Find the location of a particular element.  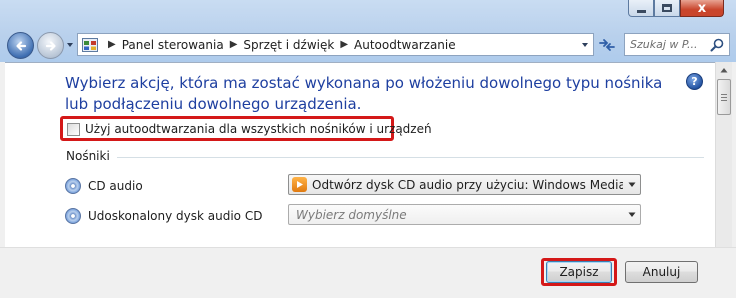

close-button: x is located at coordinates (702, 8).